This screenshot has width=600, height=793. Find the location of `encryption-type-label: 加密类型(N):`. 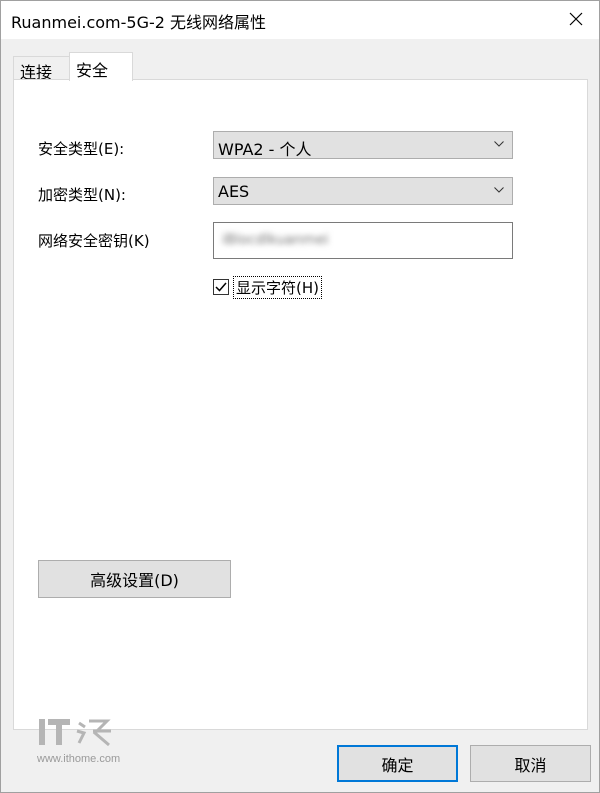

encryption-type-label: 加密类型(N): is located at coordinates (82, 195).